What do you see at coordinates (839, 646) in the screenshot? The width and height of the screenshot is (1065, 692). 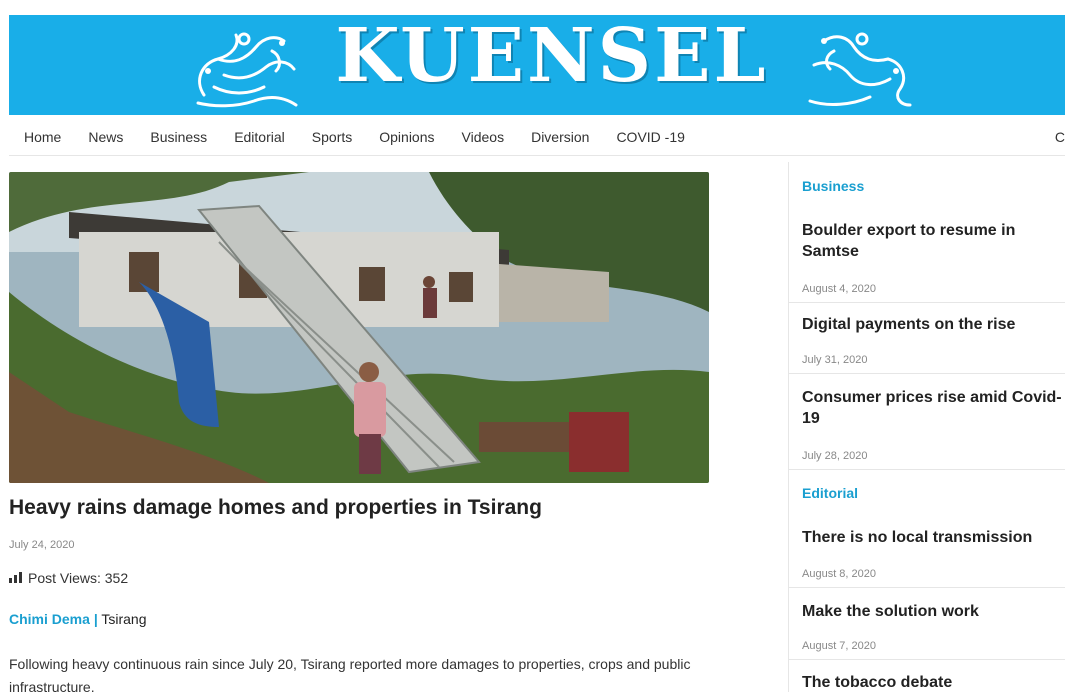 I see `sidebar-story-date: August 7, 2020` at bounding box center [839, 646].